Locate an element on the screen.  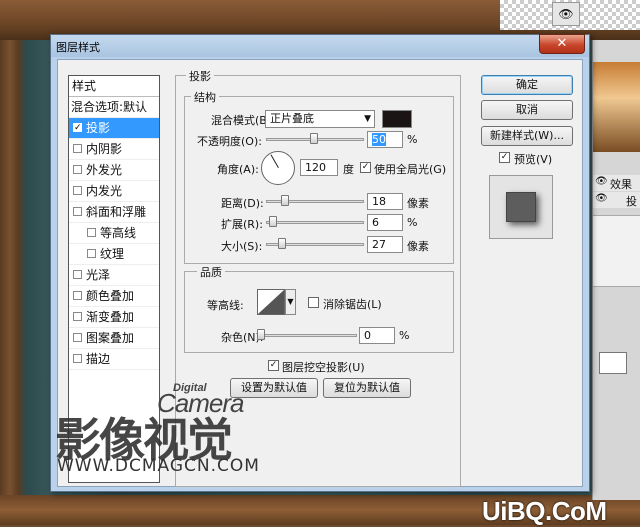
noise-input: 0 is located at coordinates (377, 335).